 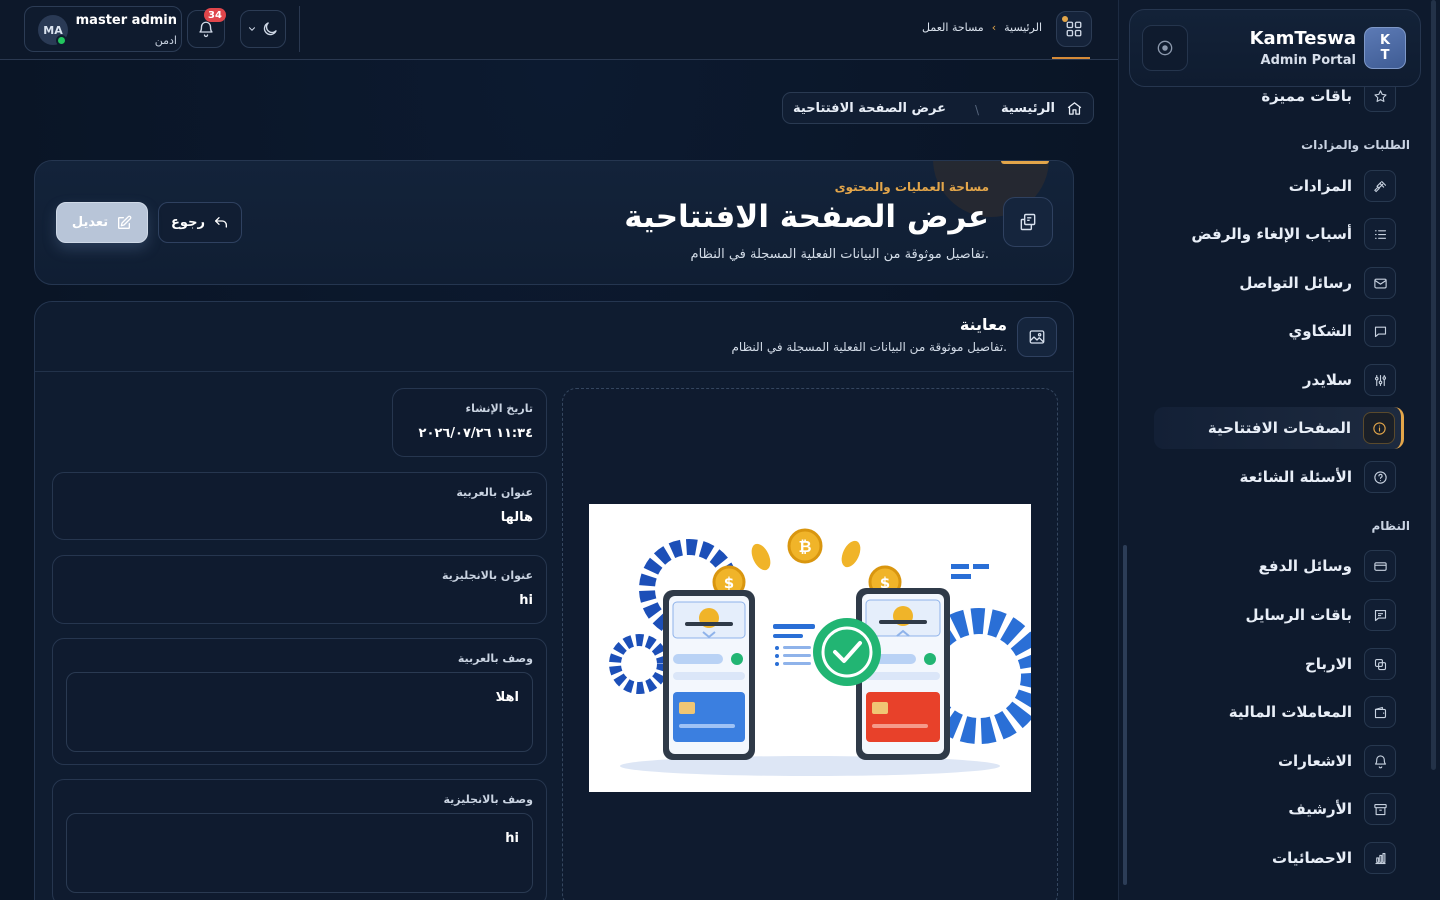 I want to click on desc-en-box: hi, so click(x=299, y=853).